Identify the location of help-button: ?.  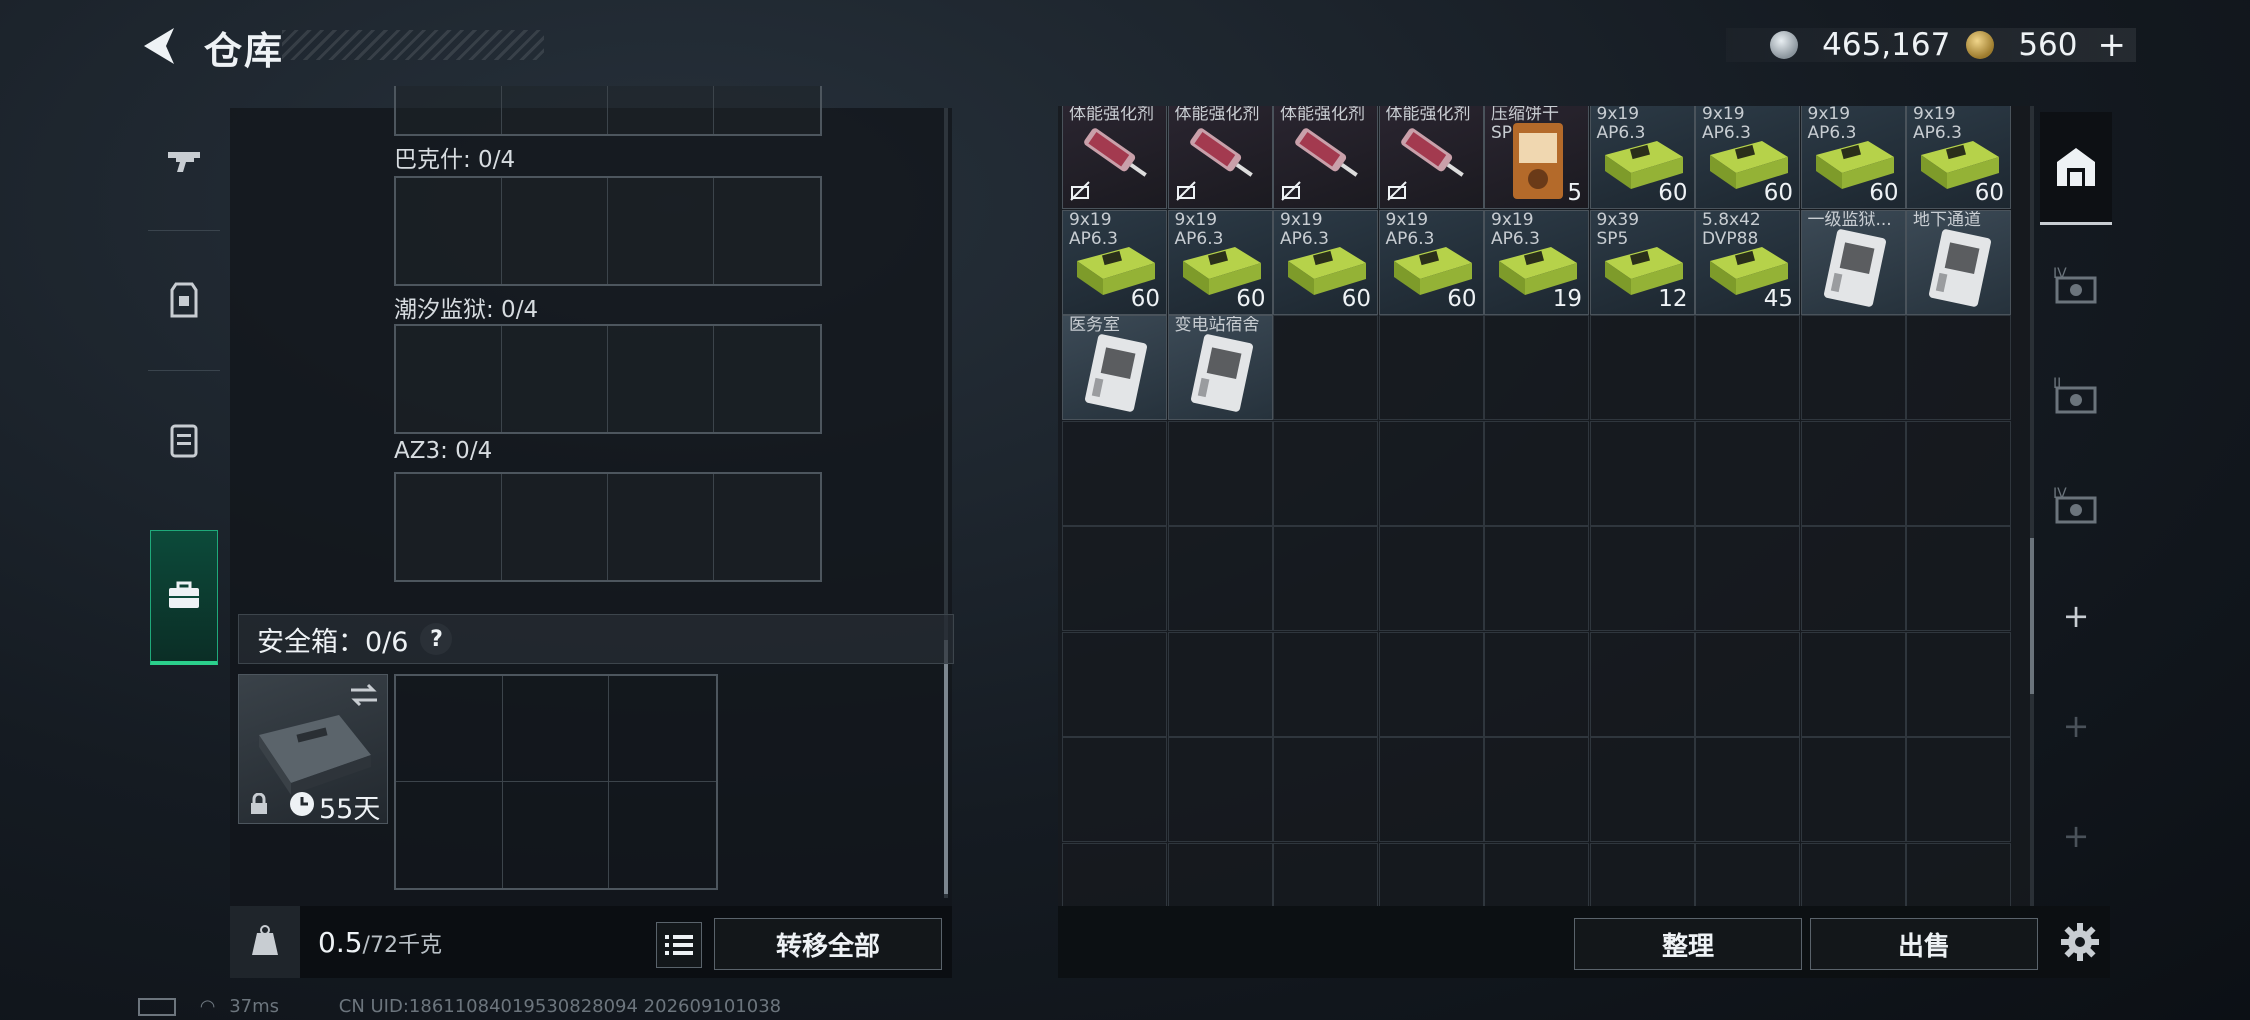
(436, 639).